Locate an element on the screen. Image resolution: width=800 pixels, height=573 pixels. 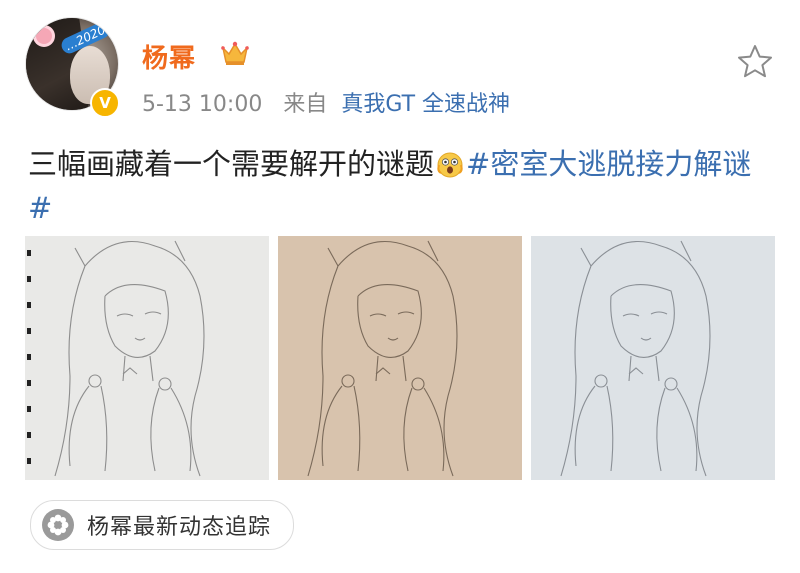
post-meta: 5-13 10:00 来自 真我GT 全速战神 is located at coordinates (326, 102).